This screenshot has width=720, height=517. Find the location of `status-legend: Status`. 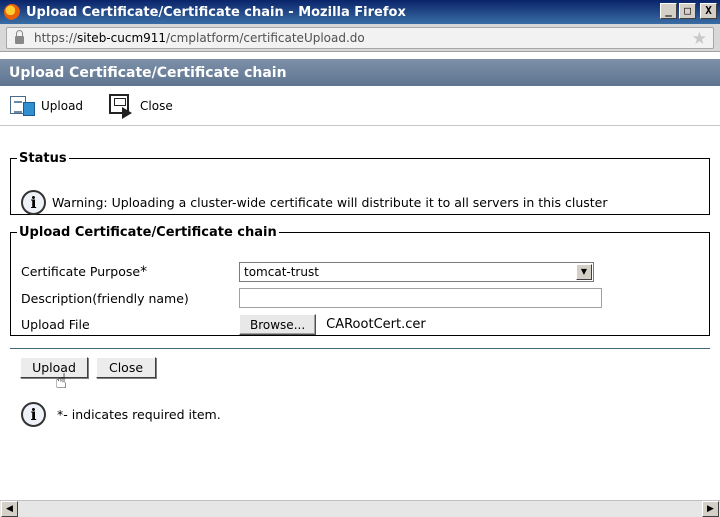

status-legend: Status is located at coordinates (43, 158).